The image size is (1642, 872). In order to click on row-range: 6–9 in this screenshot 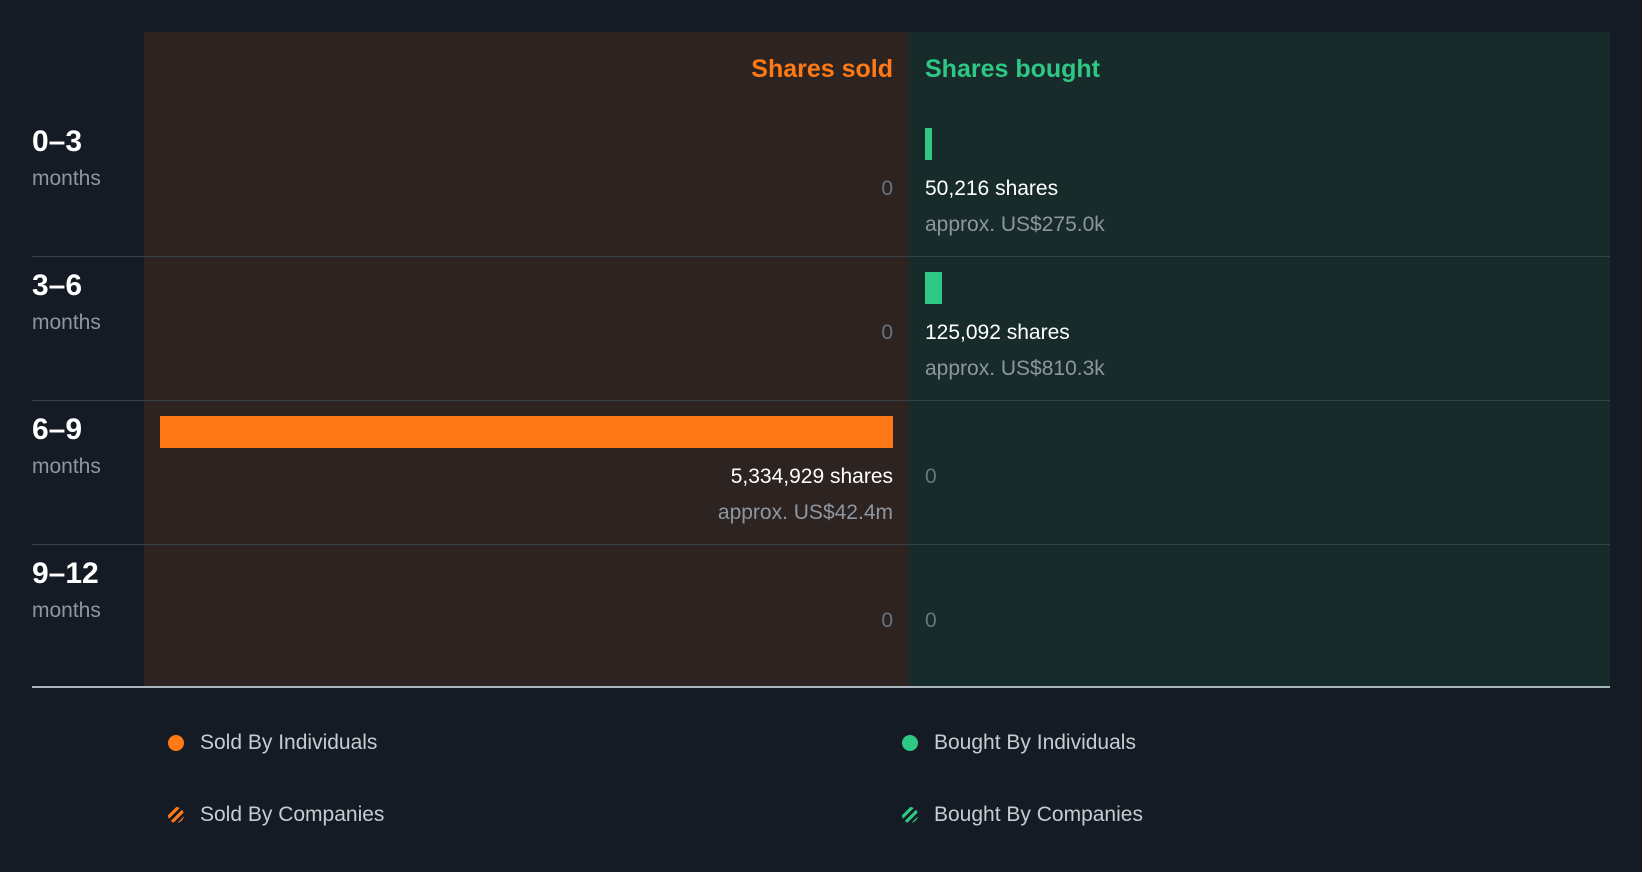, I will do `click(57, 429)`.